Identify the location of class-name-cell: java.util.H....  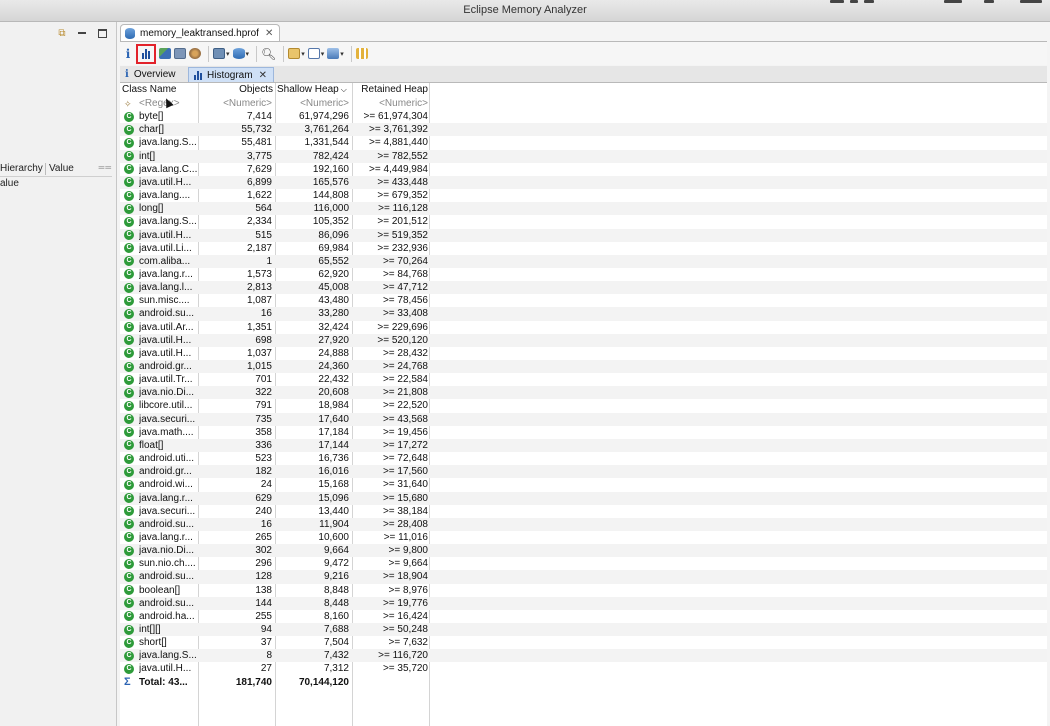
(165, 669).